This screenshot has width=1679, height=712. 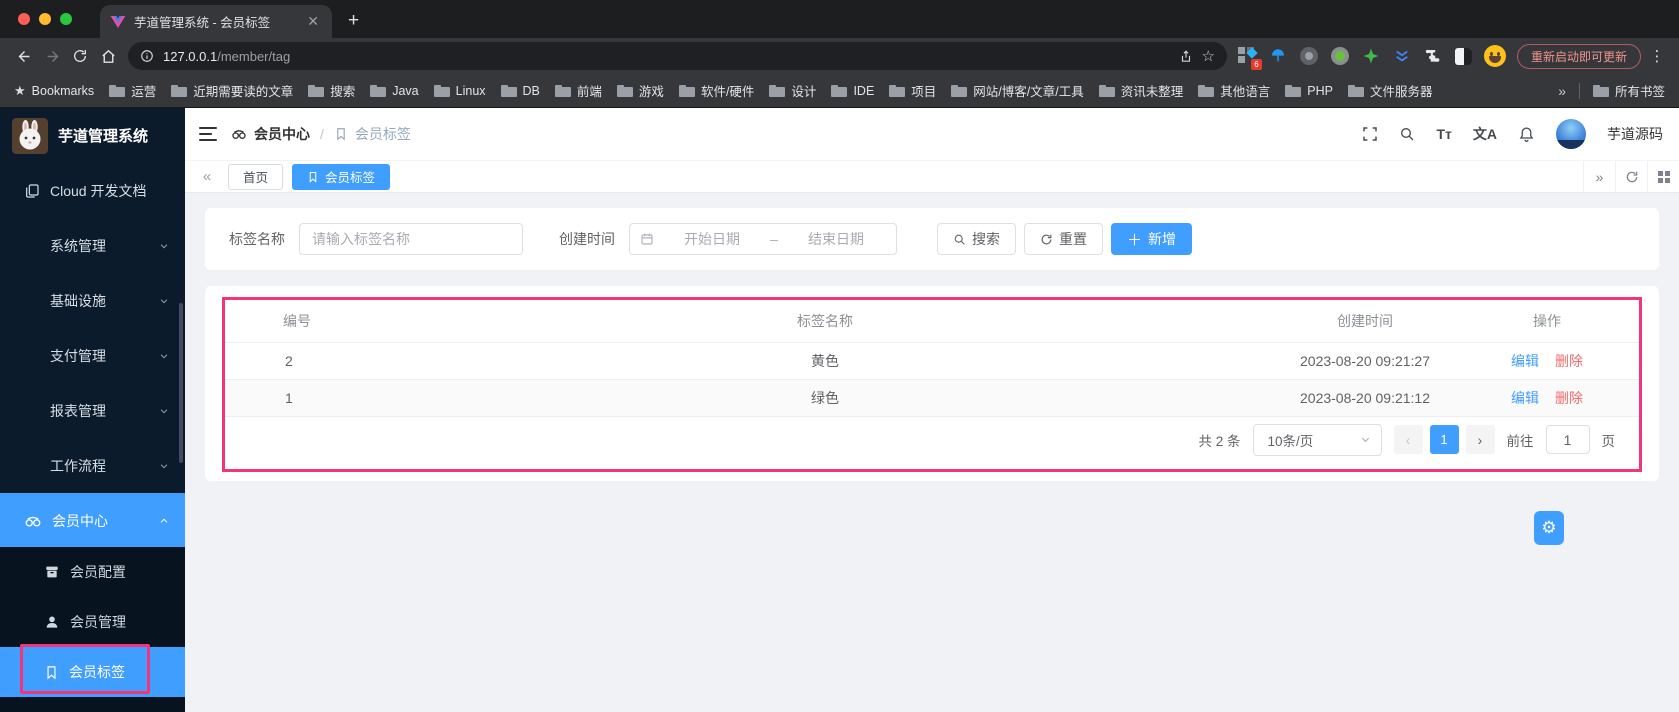 What do you see at coordinates (1140, 90) in the screenshot?
I see `bookmark-folder: 资讯未整理` at bounding box center [1140, 90].